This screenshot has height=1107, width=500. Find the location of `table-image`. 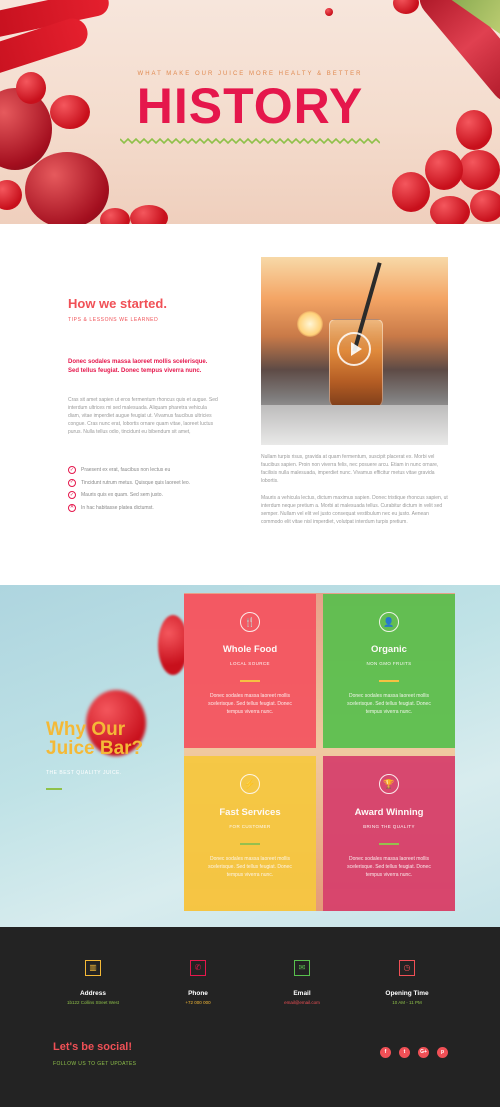

table-image is located at coordinates (354, 425).